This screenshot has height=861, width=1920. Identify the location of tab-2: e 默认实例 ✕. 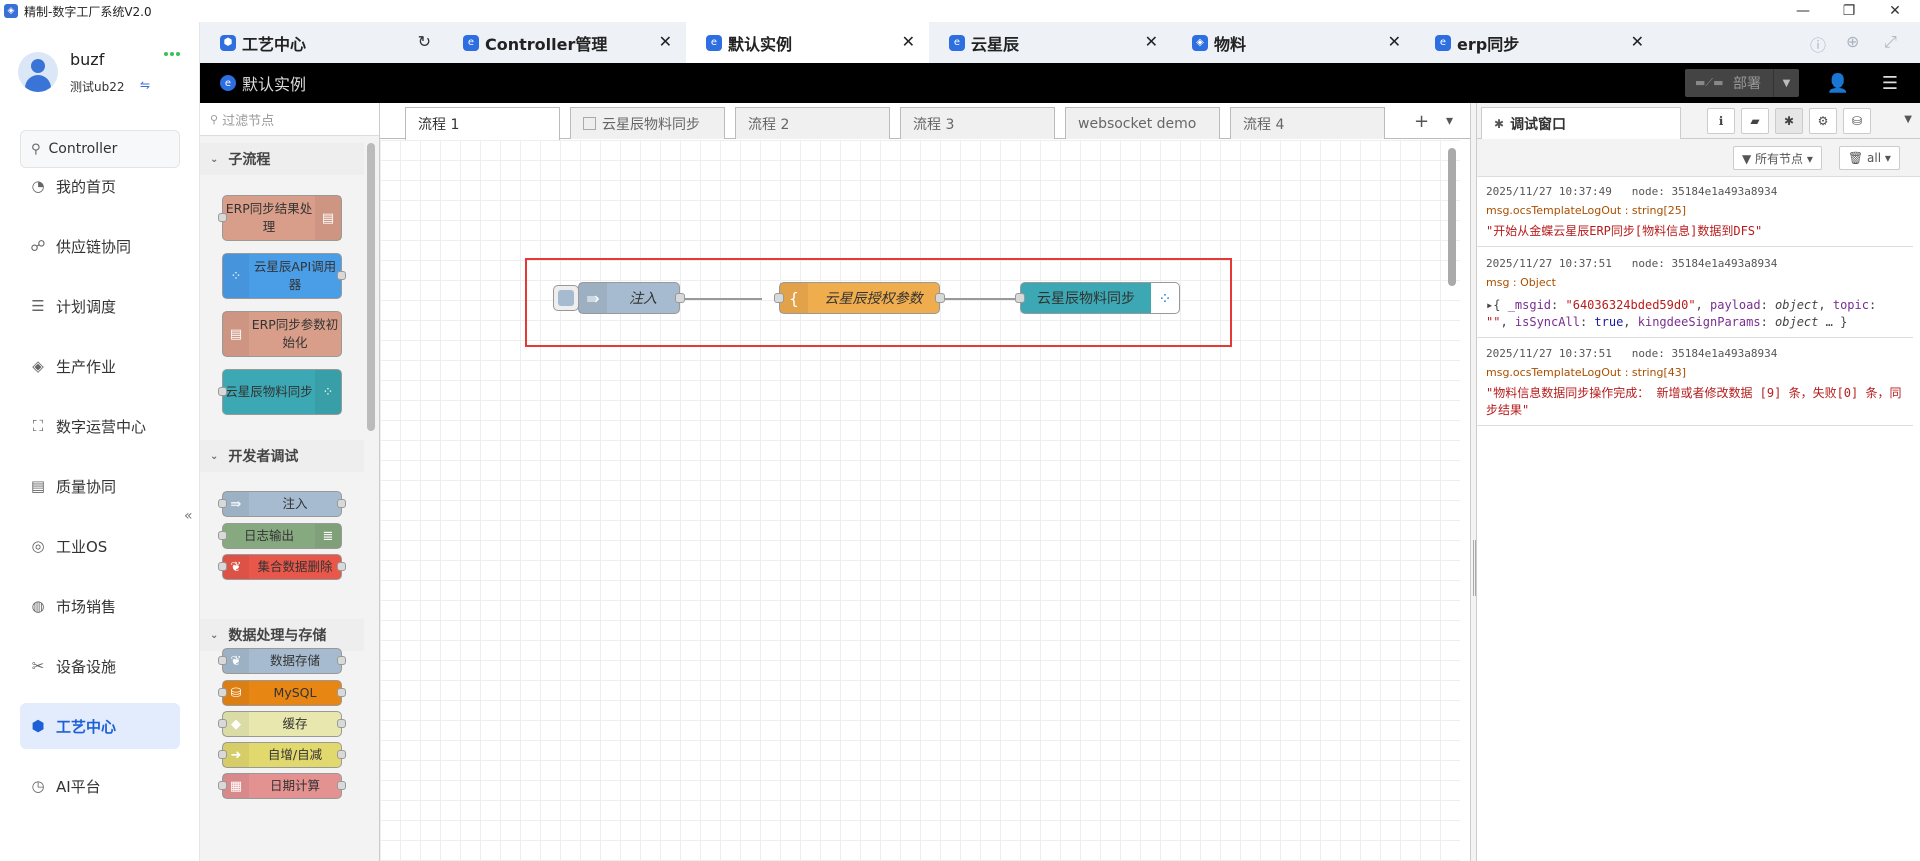
(807, 42).